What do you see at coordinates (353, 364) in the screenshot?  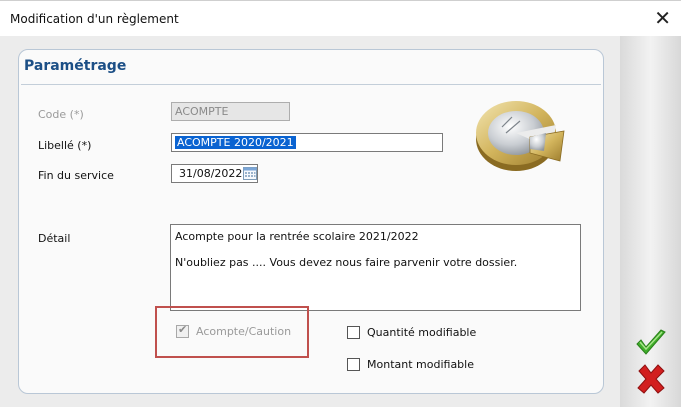 I see `montant-modifiable-checkbox` at bounding box center [353, 364].